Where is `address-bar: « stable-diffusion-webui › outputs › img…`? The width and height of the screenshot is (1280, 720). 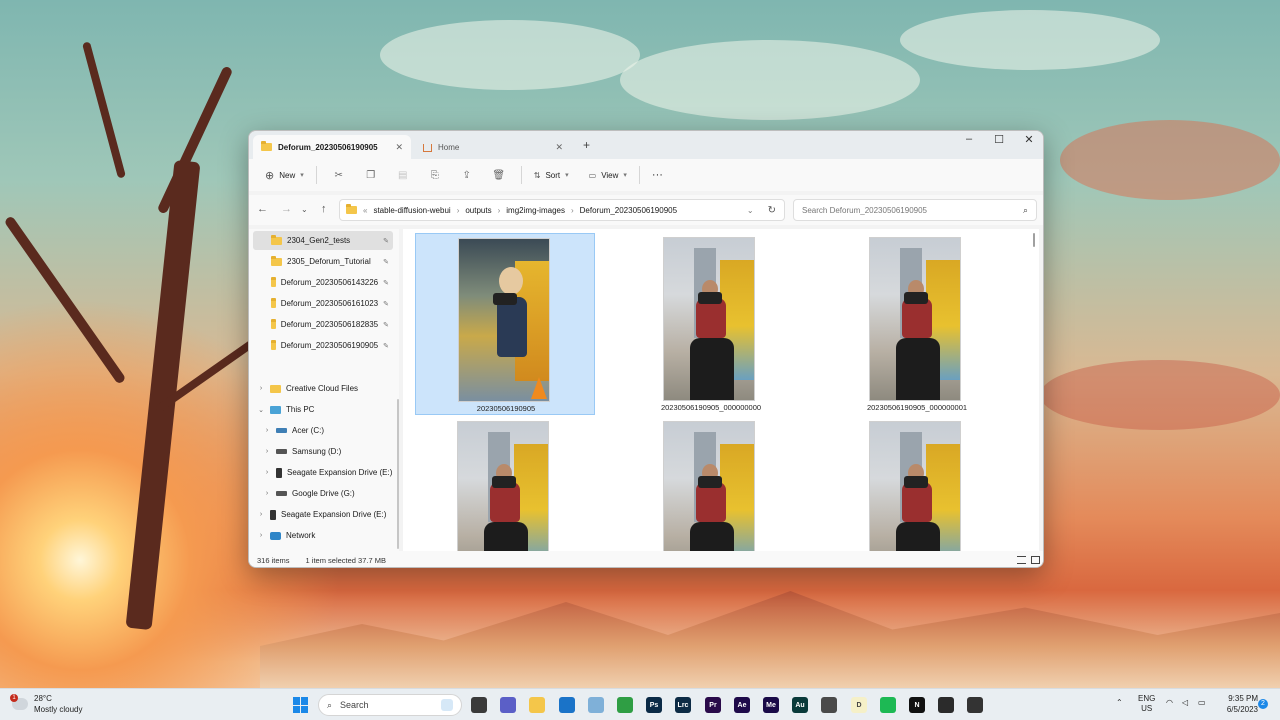 address-bar: « stable-diffusion-webui › outputs › img… is located at coordinates (562, 210).